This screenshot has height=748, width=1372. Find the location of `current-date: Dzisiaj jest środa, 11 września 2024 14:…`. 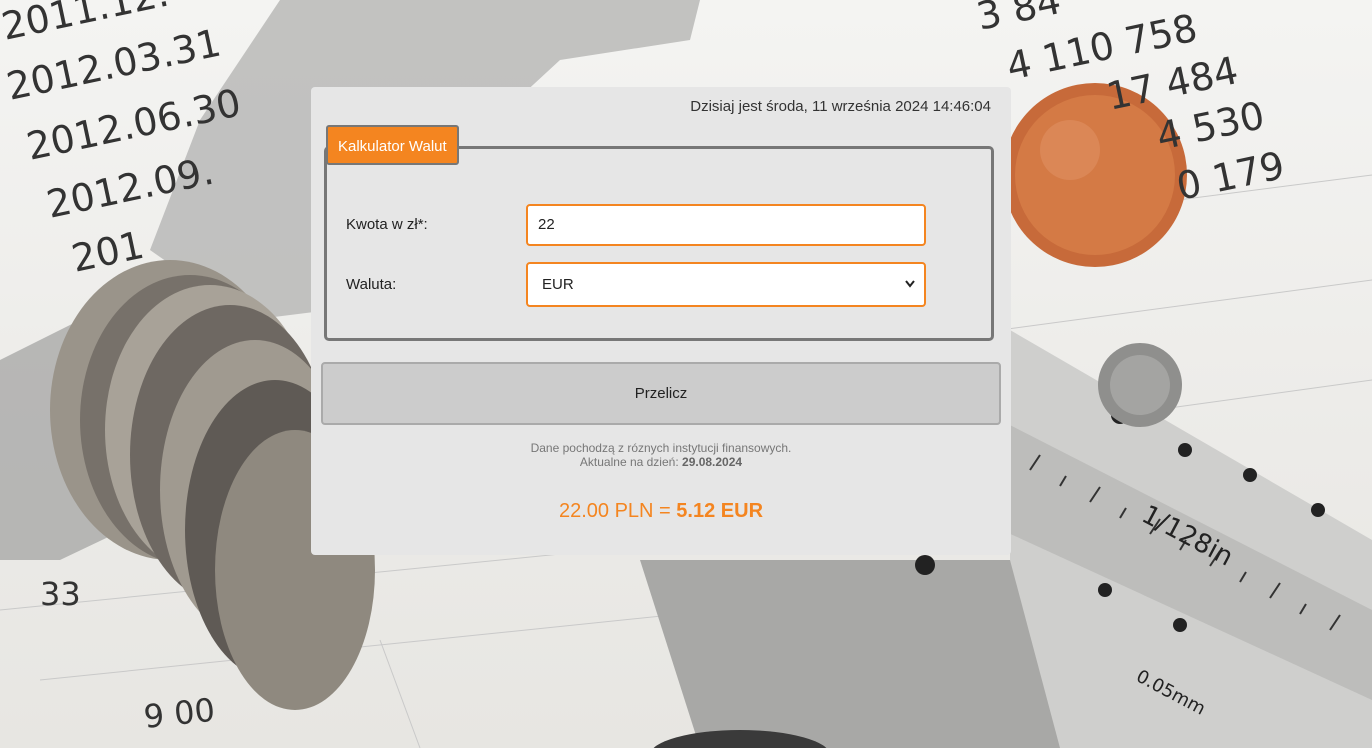

current-date: Dzisiaj jest środa, 11 września 2024 14:… is located at coordinates (840, 106).